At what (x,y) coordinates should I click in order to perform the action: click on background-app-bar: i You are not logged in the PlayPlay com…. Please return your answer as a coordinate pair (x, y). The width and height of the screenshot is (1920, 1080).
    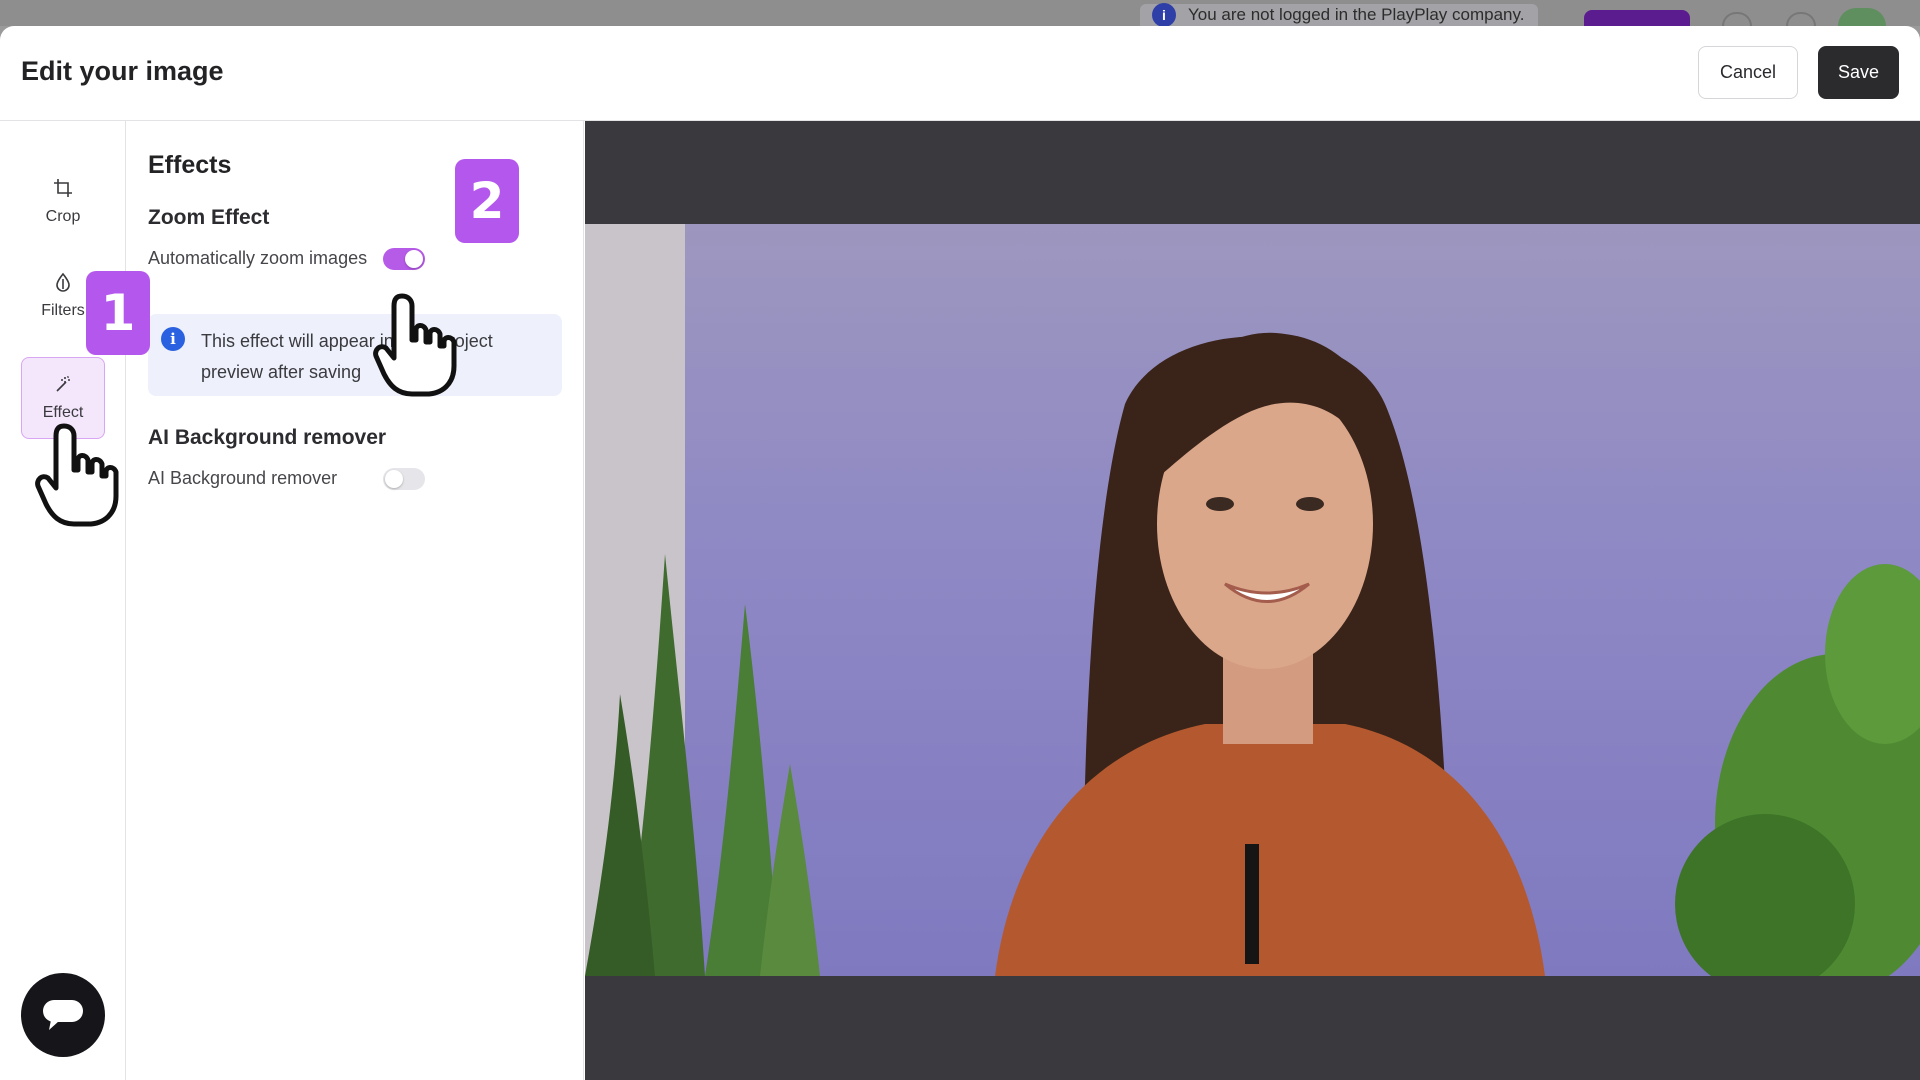
    Looking at the image, I should click on (960, 13).